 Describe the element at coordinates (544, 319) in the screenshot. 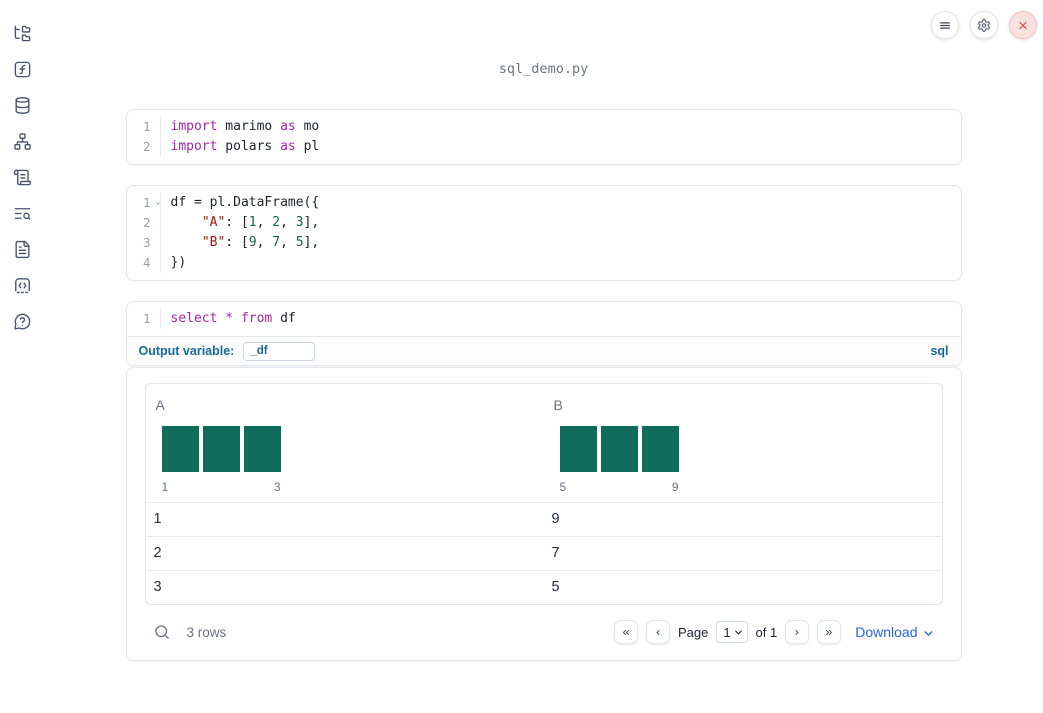

I see `code-editor: 1 select * from df` at that location.